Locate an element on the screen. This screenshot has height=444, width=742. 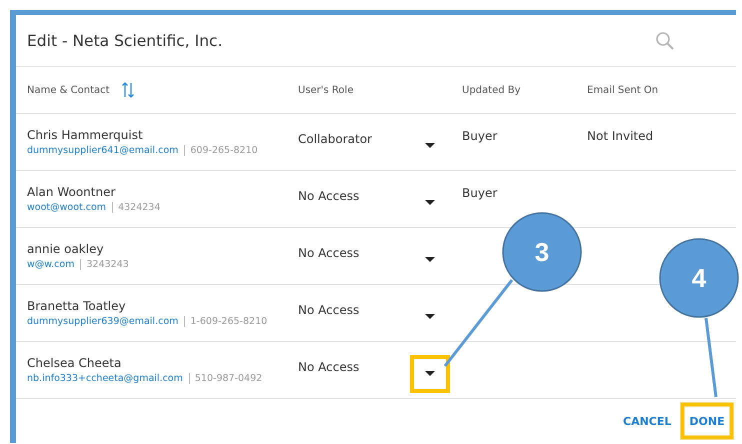
done-button: DONE is located at coordinates (707, 421).